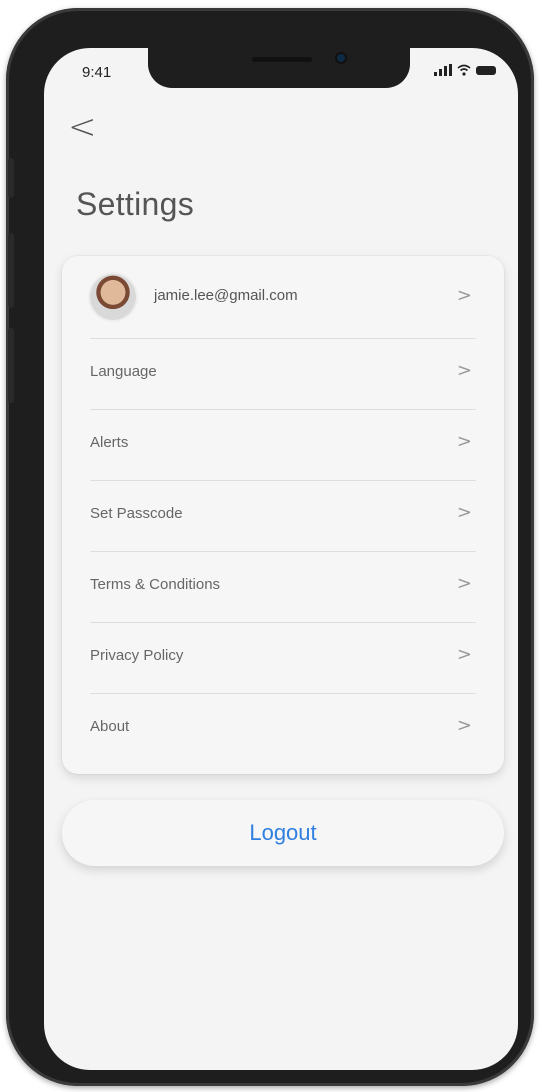 The image size is (543, 1092). I want to click on status-time: 9:41, so click(97, 72).